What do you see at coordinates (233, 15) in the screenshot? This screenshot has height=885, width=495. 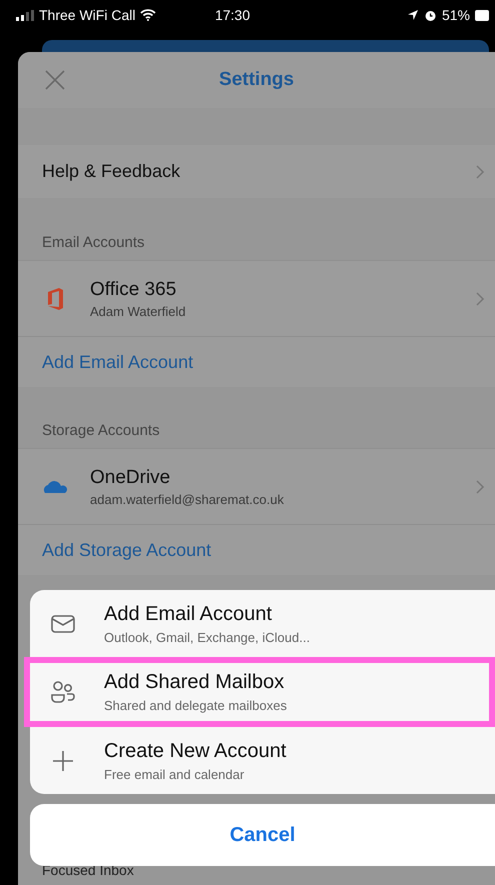 I see `clock-time: 17:30` at bounding box center [233, 15].